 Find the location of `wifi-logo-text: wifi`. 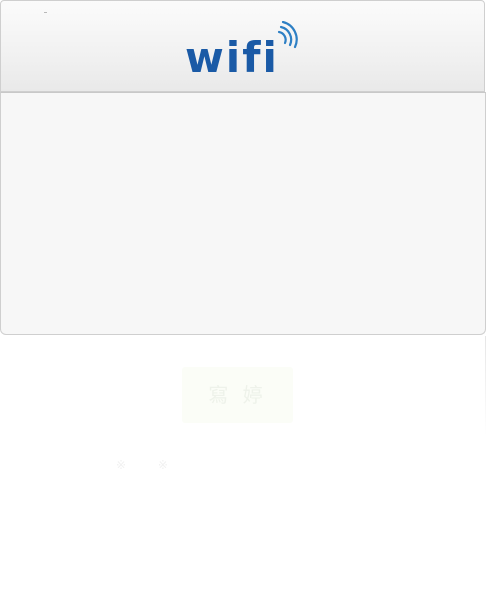

wifi-logo-text: wifi is located at coordinates (232, 56).